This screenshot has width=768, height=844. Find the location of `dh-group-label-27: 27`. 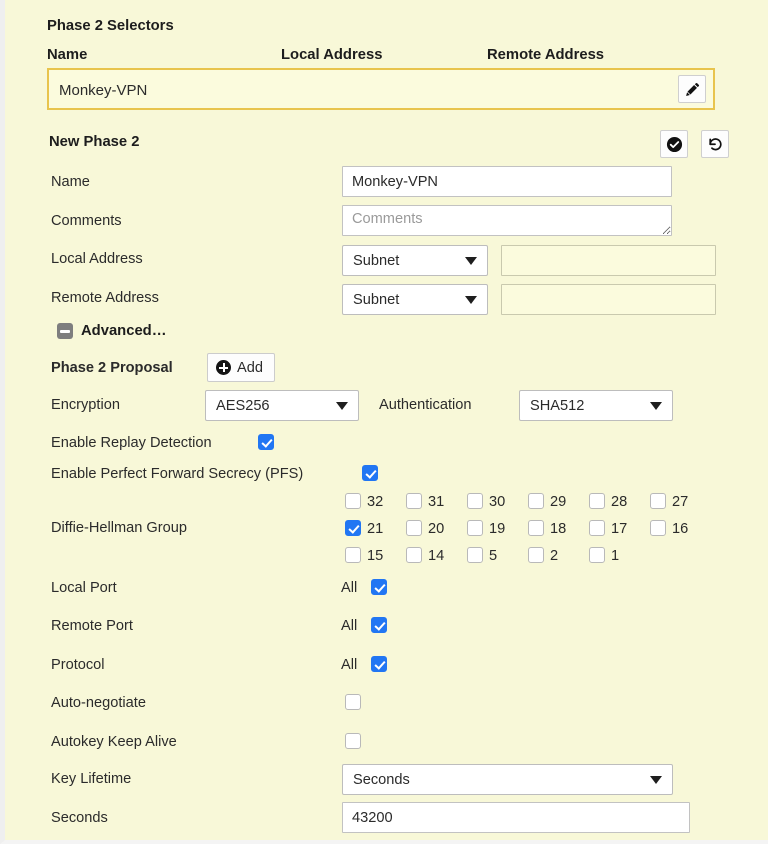

dh-group-label-27: 27 is located at coordinates (680, 502).